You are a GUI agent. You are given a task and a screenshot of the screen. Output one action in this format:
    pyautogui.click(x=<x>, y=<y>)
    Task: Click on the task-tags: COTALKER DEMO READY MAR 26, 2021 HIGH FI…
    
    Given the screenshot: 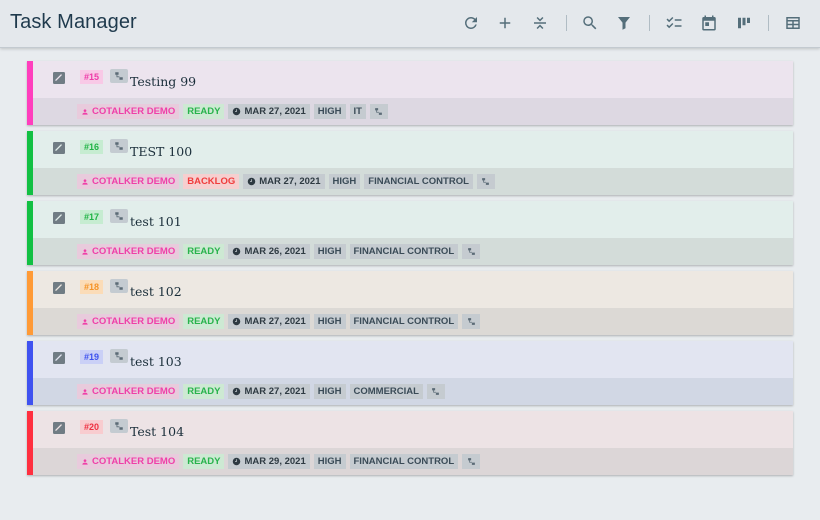 What is the action you would take?
    pyautogui.click(x=279, y=251)
    